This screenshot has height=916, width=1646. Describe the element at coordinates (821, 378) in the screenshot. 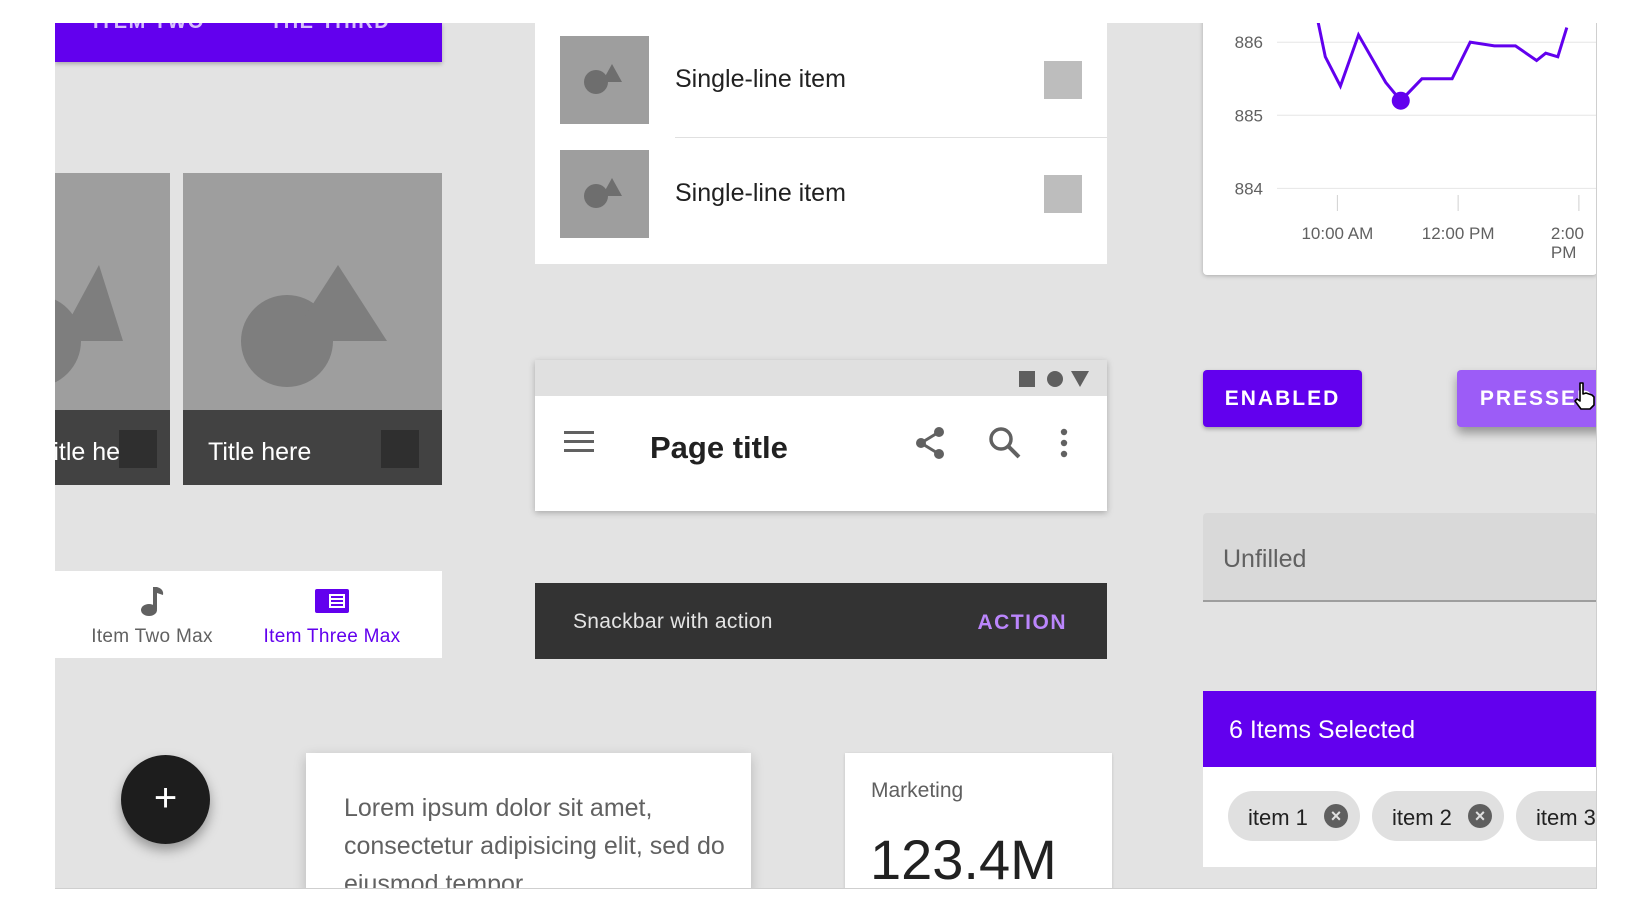

I see `status-bar` at that location.